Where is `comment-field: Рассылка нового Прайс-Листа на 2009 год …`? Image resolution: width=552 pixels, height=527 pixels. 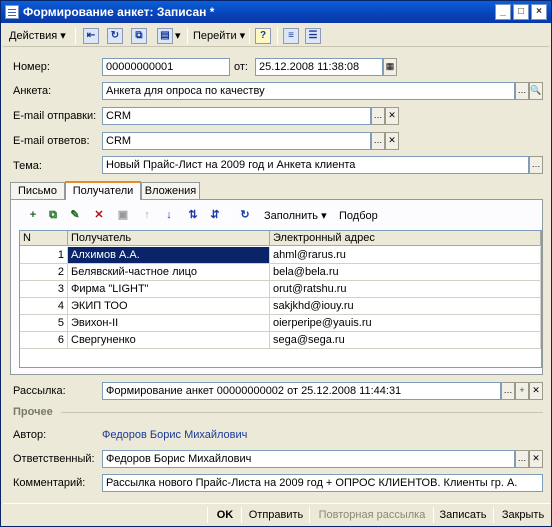 comment-field: Рассылка нового Прайс-Листа на 2009 год … is located at coordinates (322, 483).